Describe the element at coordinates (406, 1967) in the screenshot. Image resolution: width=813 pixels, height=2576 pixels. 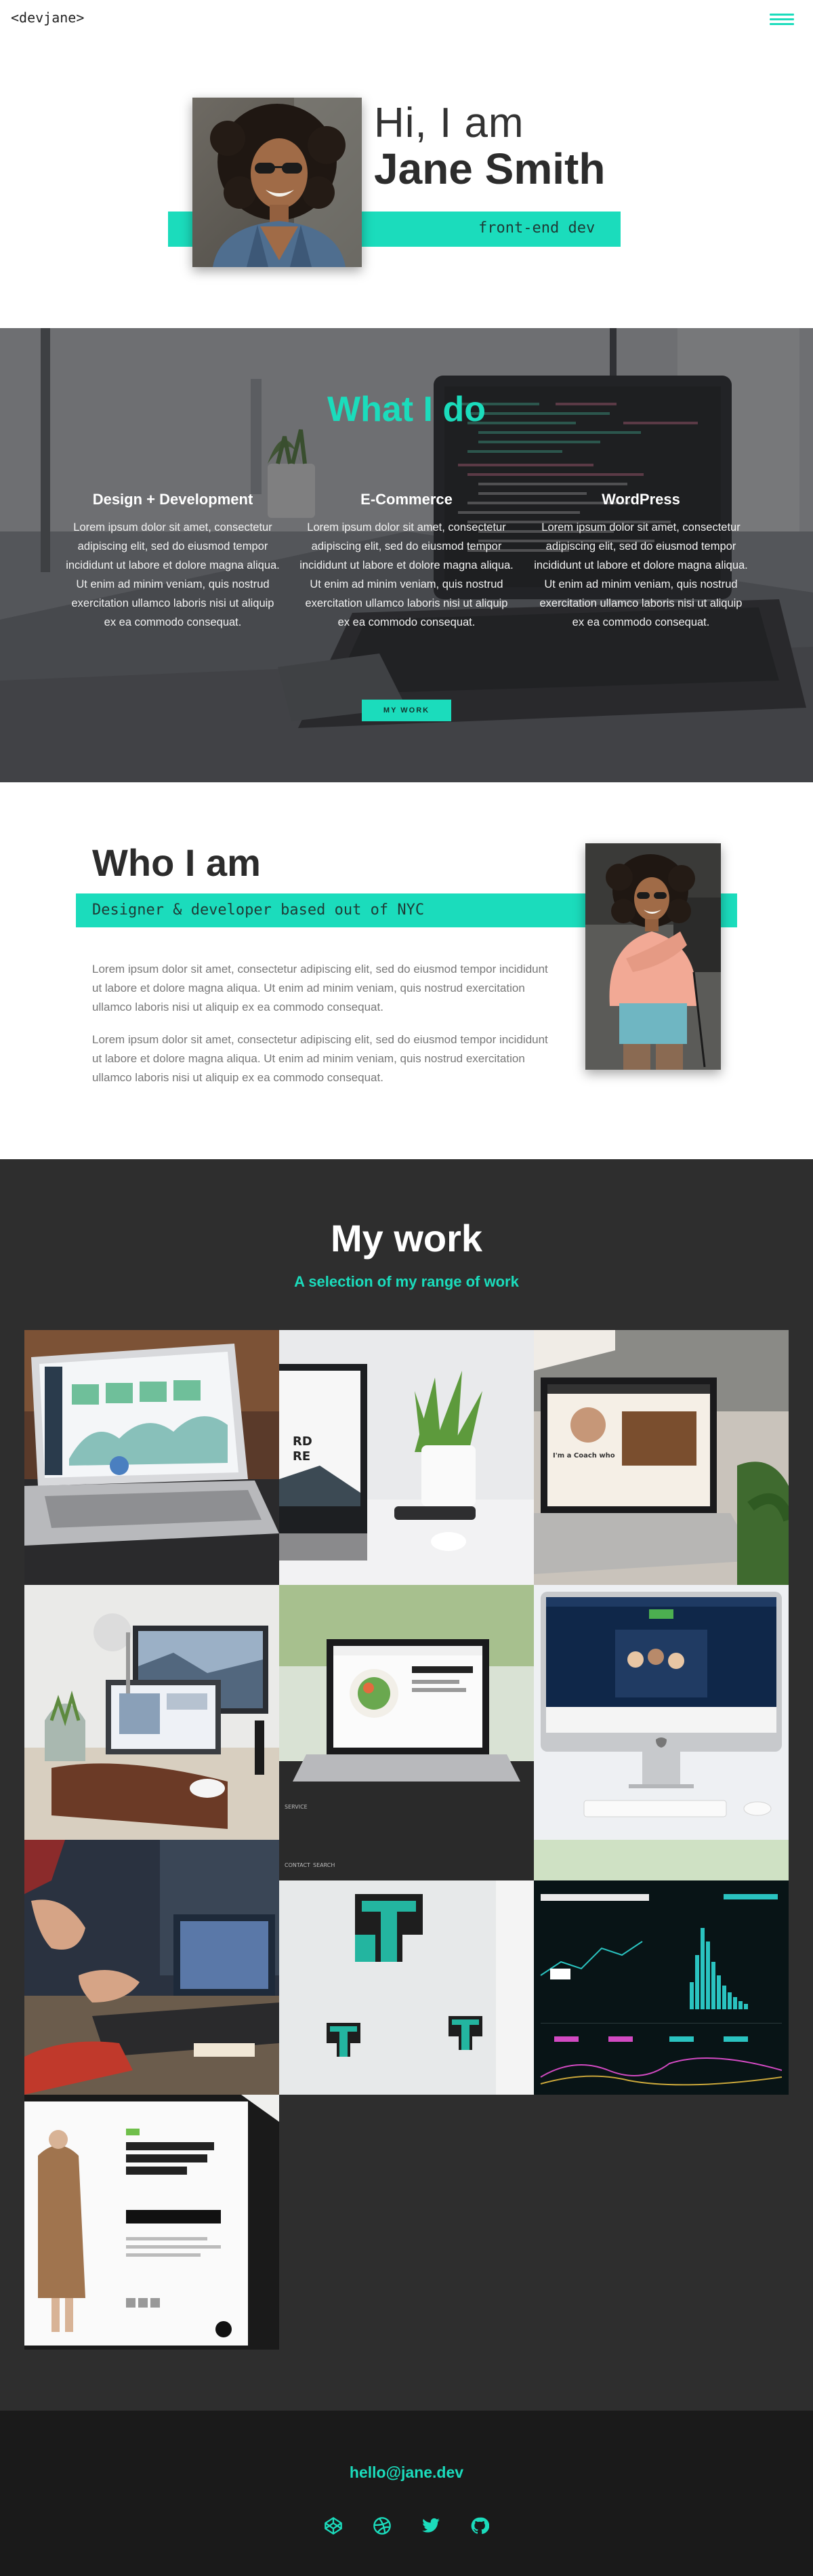
I see `portfolio-tile: CONTACT SEARCH` at that location.